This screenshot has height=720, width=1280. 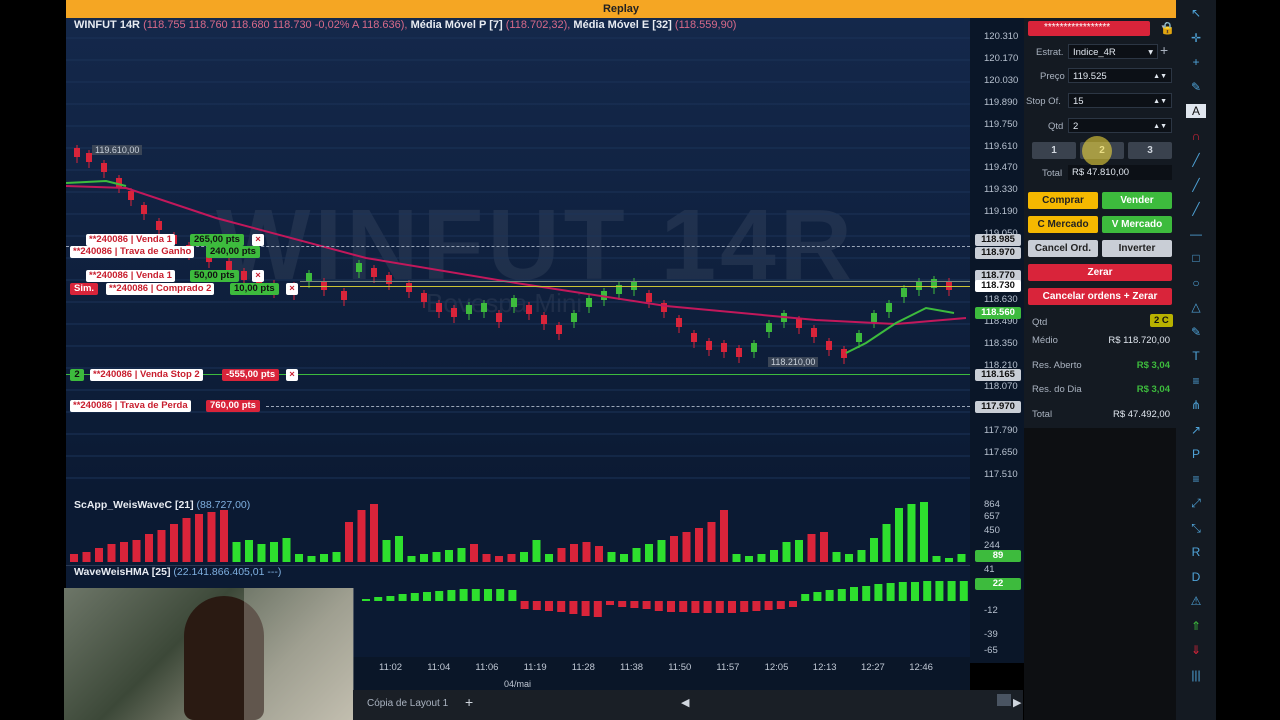 I want to click on window-title: Replay, so click(x=621, y=9).